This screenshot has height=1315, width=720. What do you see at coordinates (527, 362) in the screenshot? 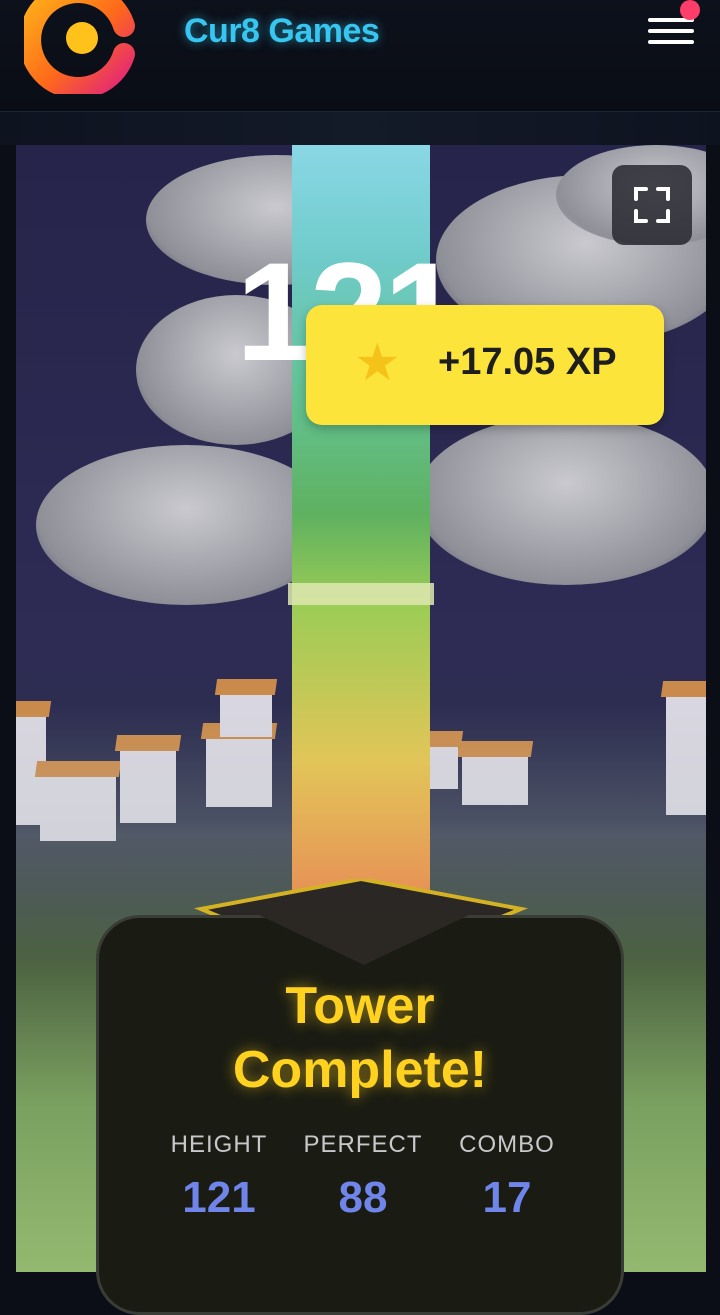
I see `xp-amount: +17.05 XP` at bounding box center [527, 362].